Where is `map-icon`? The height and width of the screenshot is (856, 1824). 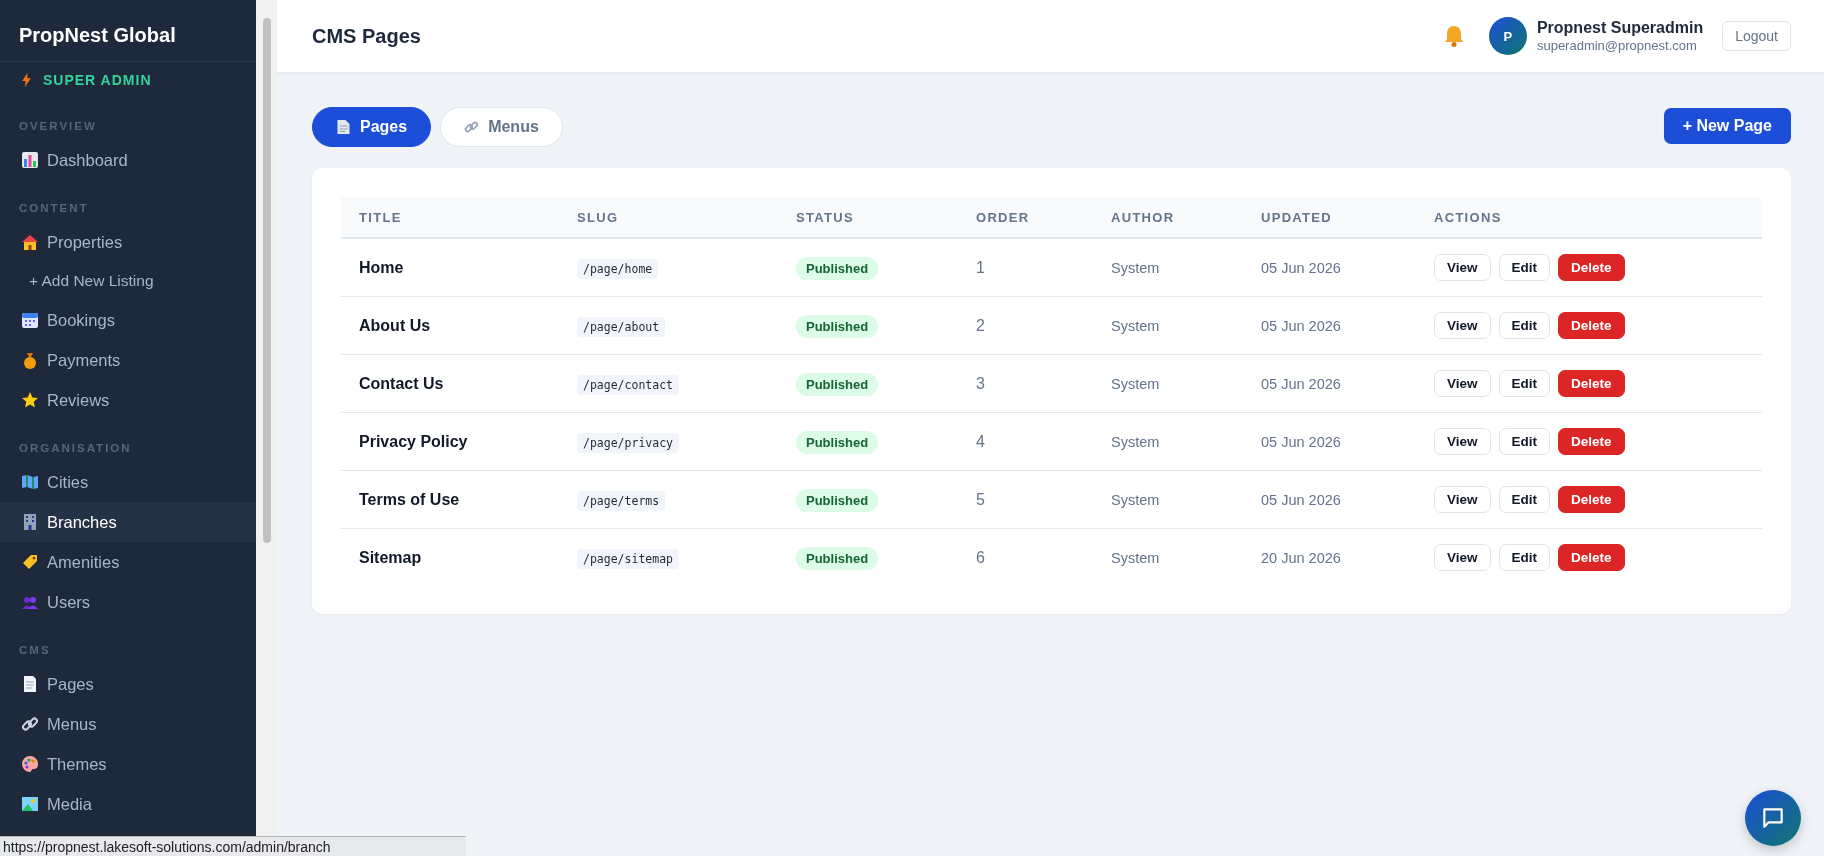
map-icon is located at coordinates (30, 482).